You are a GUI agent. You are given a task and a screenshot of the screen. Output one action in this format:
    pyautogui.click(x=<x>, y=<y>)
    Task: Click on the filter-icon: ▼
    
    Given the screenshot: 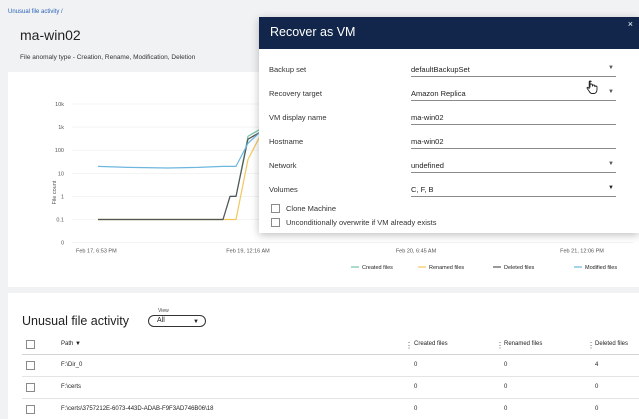 What is the action you would take?
    pyautogui.click(x=78, y=344)
    